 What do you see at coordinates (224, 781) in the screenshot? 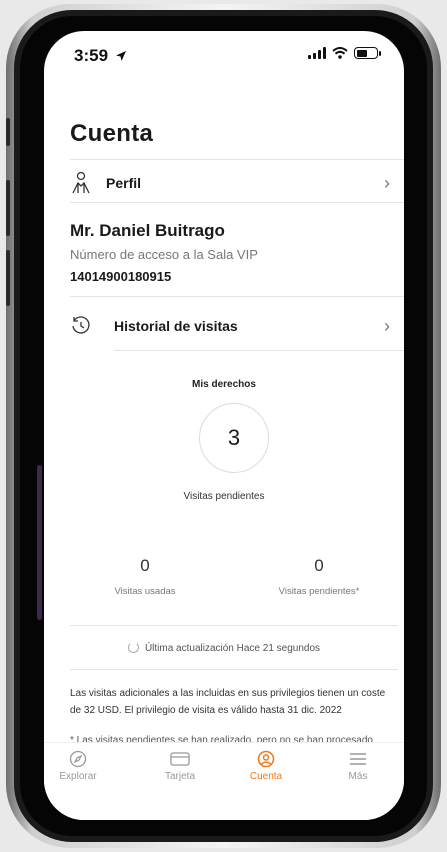
I see `tab-bar: Explorar Tarjeta Cuenta Más` at bounding box center [224, 781].